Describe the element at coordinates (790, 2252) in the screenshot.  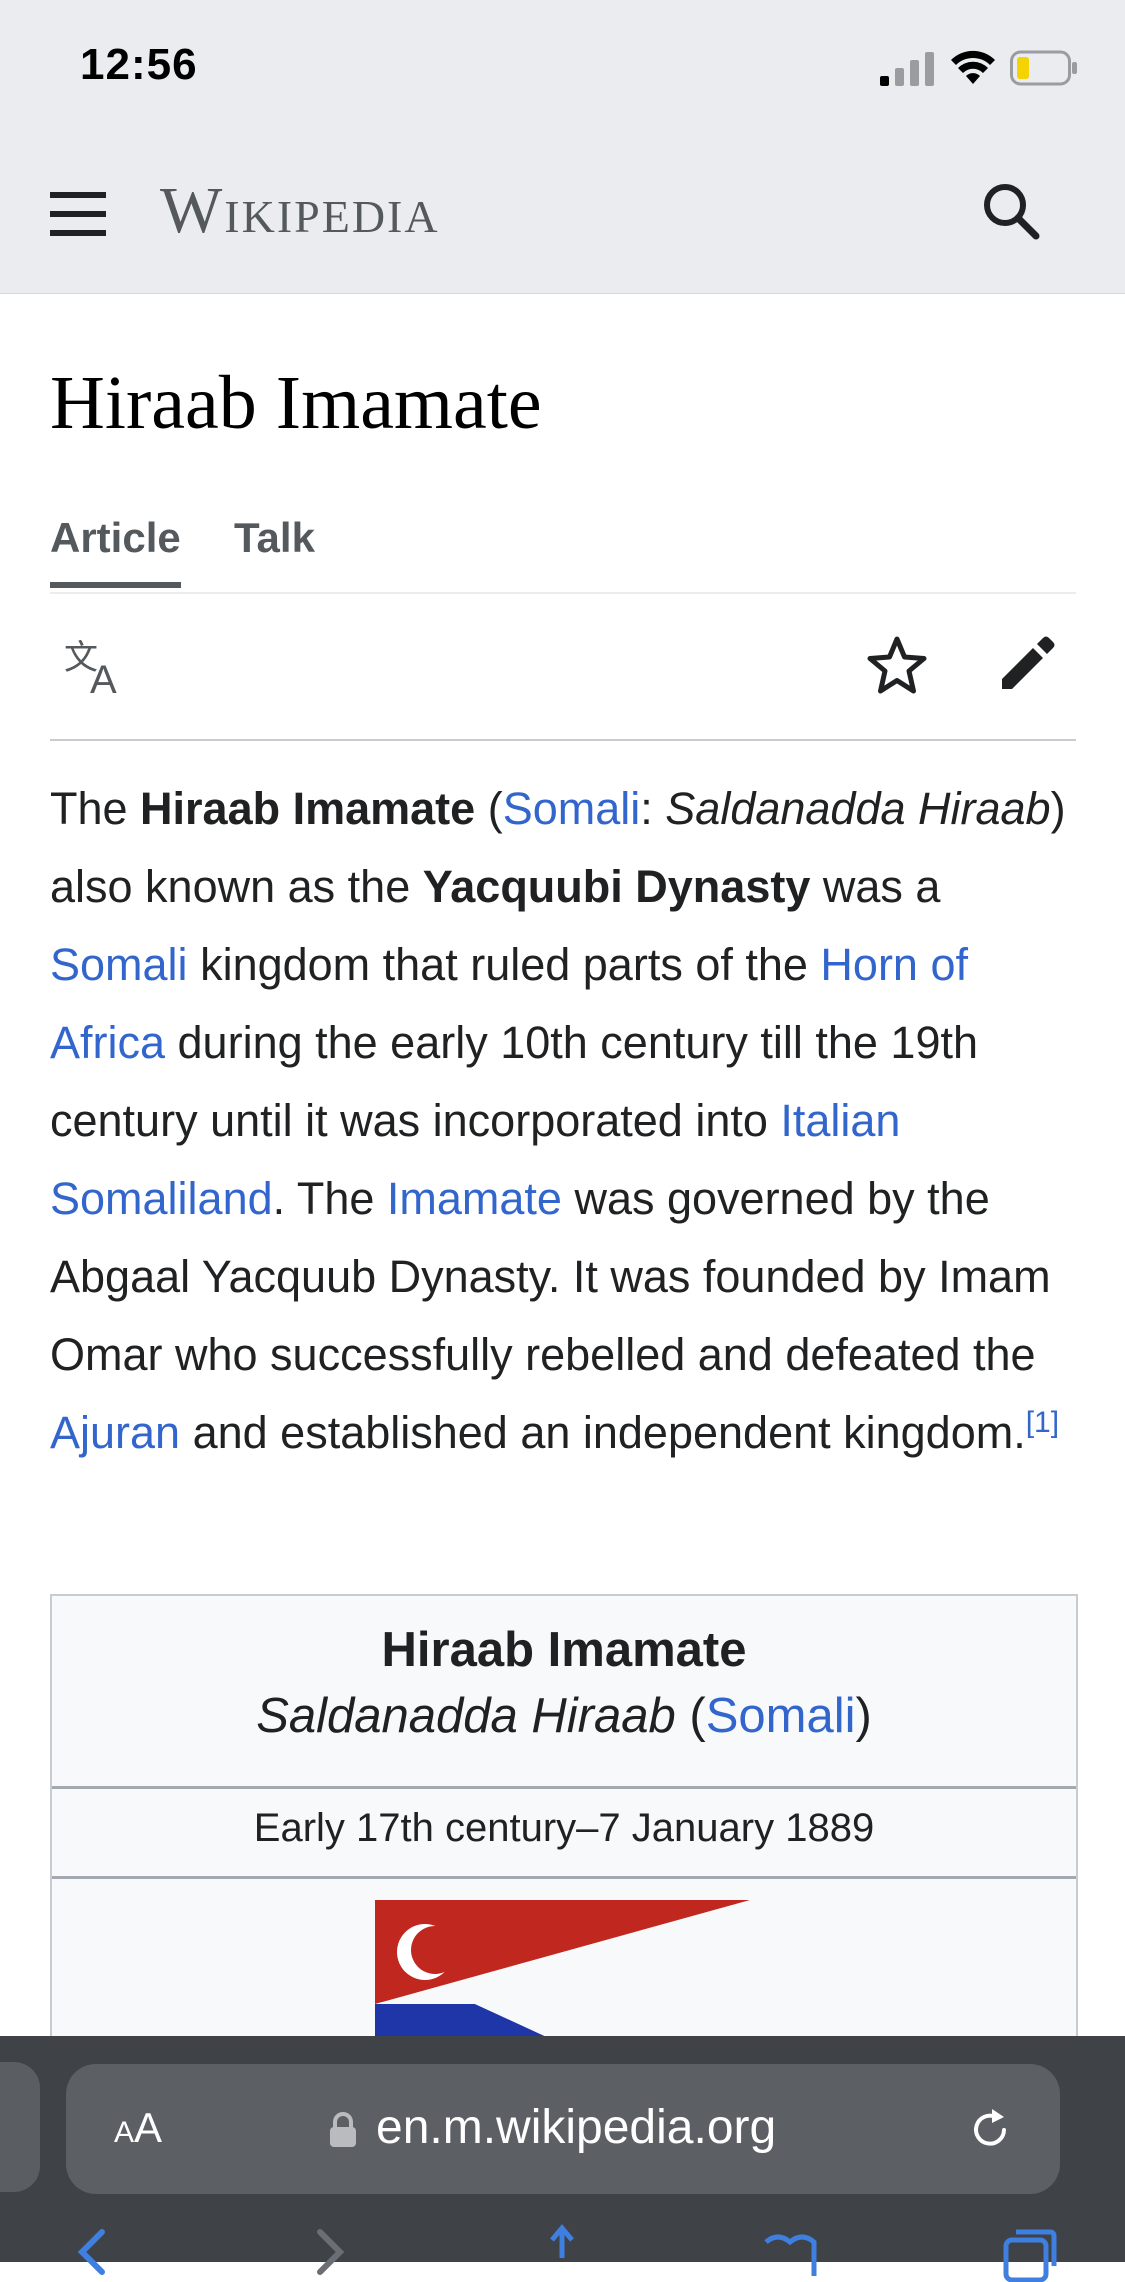
I see `bookmarks-icon` at that location.